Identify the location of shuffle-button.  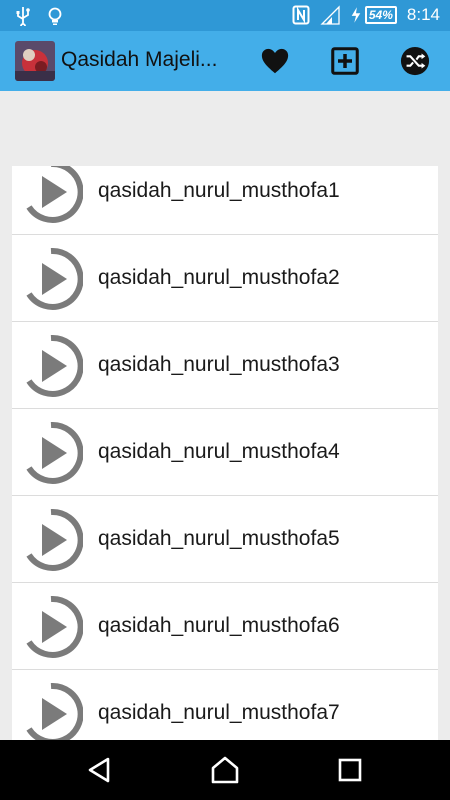
(415, 61).